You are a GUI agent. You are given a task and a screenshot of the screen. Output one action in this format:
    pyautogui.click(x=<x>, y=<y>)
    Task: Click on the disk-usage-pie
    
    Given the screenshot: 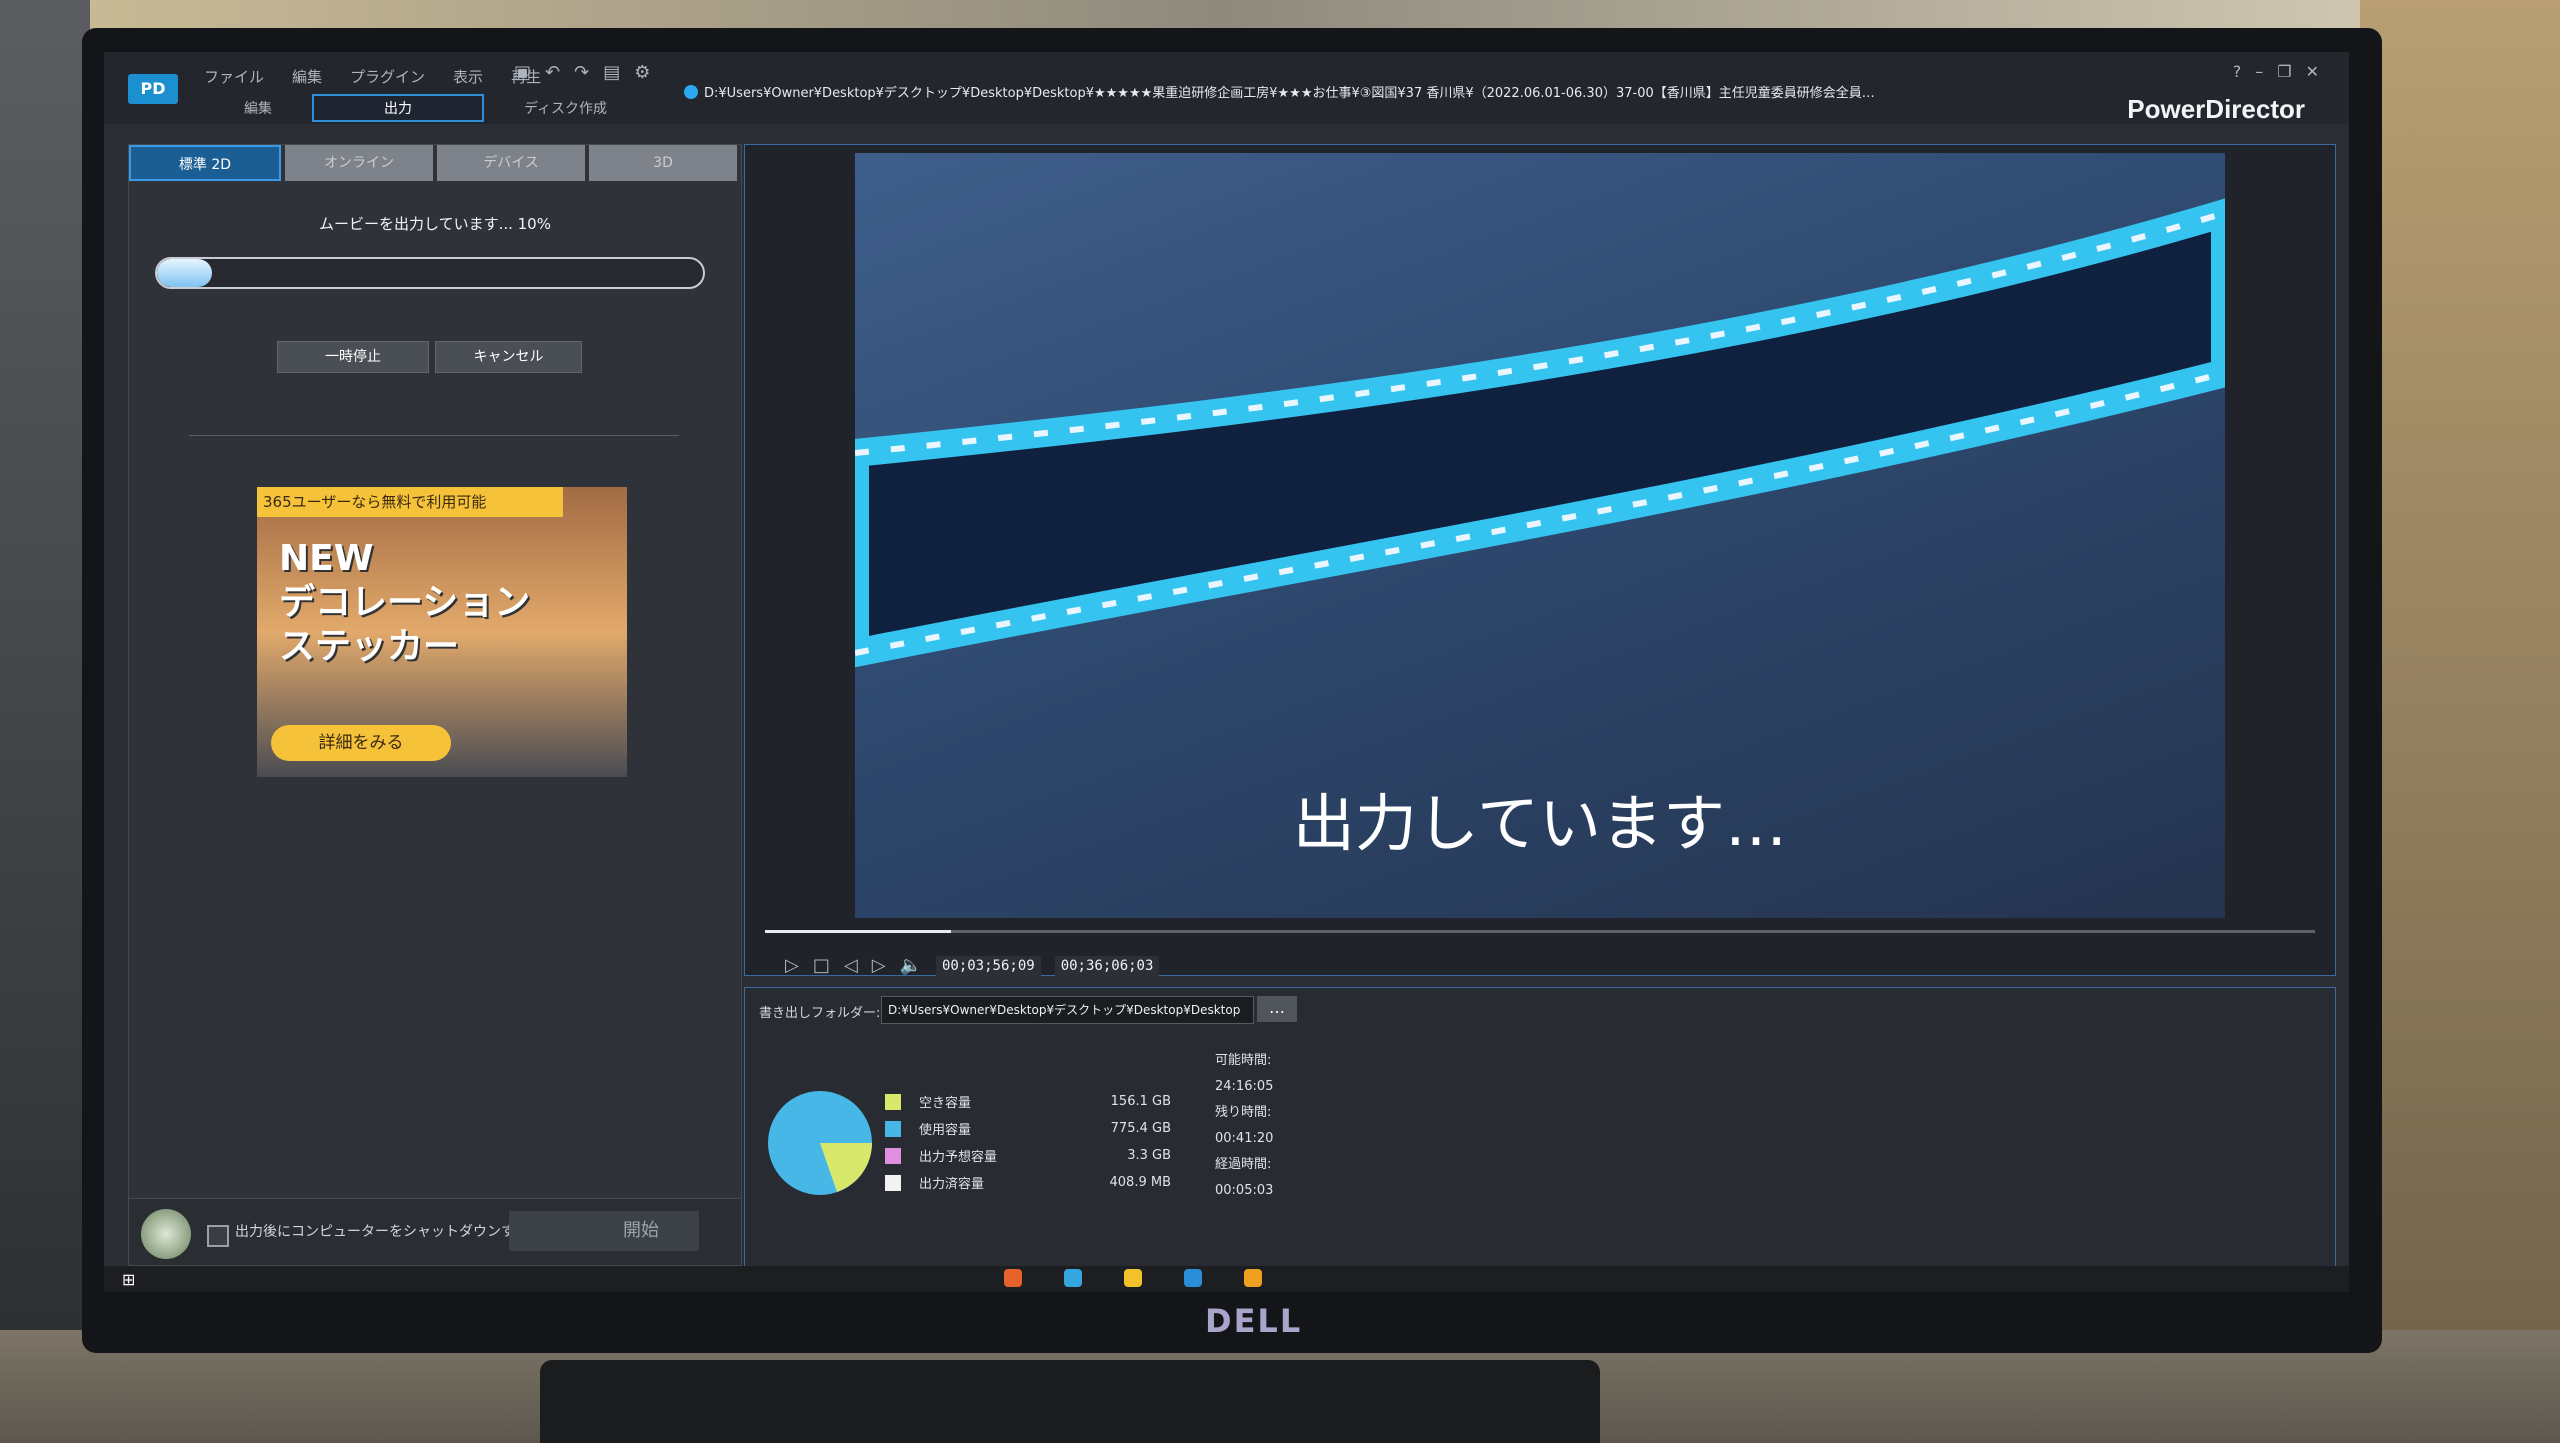 What is the action you would take?
    pyautogui.click(x=820, y=1143)
    